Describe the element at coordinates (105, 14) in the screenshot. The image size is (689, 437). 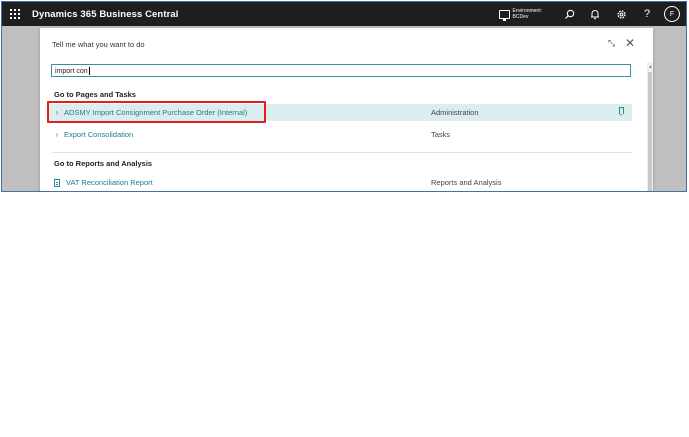
I see `app-title: Dynamics 365 Business Central` at that location.